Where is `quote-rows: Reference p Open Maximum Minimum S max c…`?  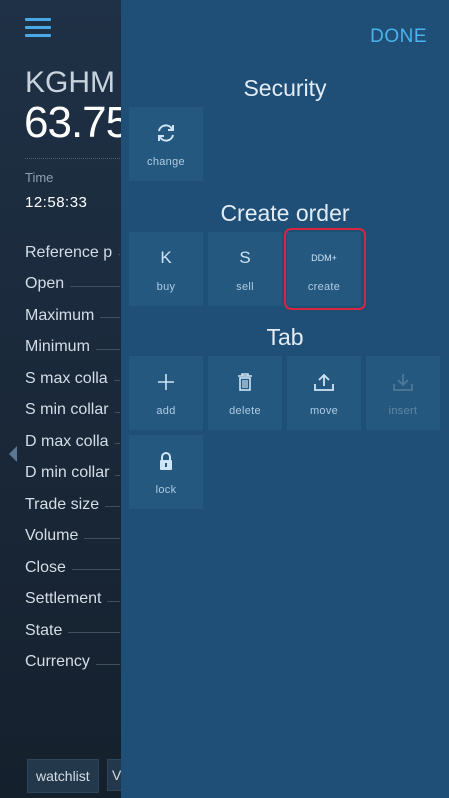 quote-rows: Reference p Open Maximum Minimum S max c… is located at coordinates (72, 457).